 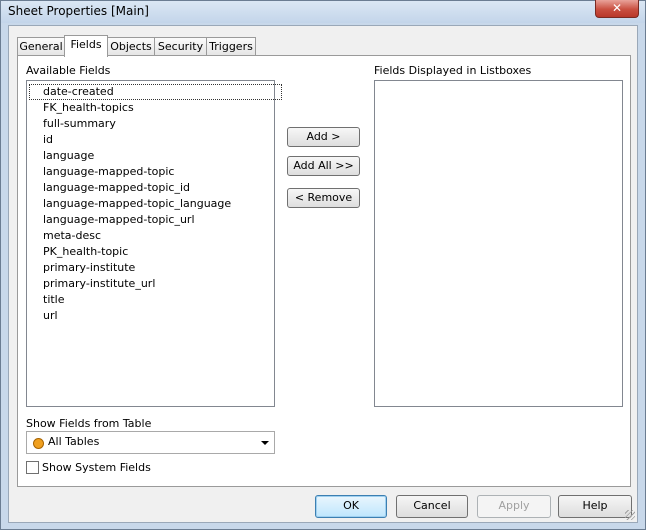 What do you see at coordinates (351, 506) in the screenshot?
I see `ok-button: OK` at bounding box center [351, 506].